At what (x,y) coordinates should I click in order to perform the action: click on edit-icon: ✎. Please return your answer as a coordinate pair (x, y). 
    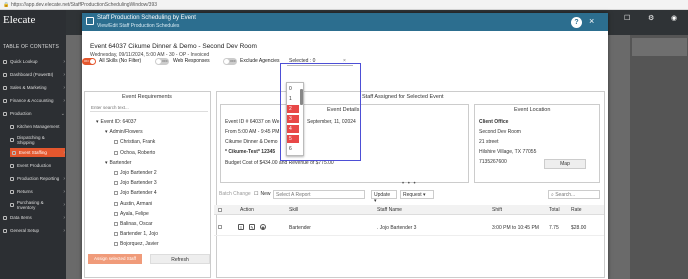
    Looking at the image, I should click on (252, 227).